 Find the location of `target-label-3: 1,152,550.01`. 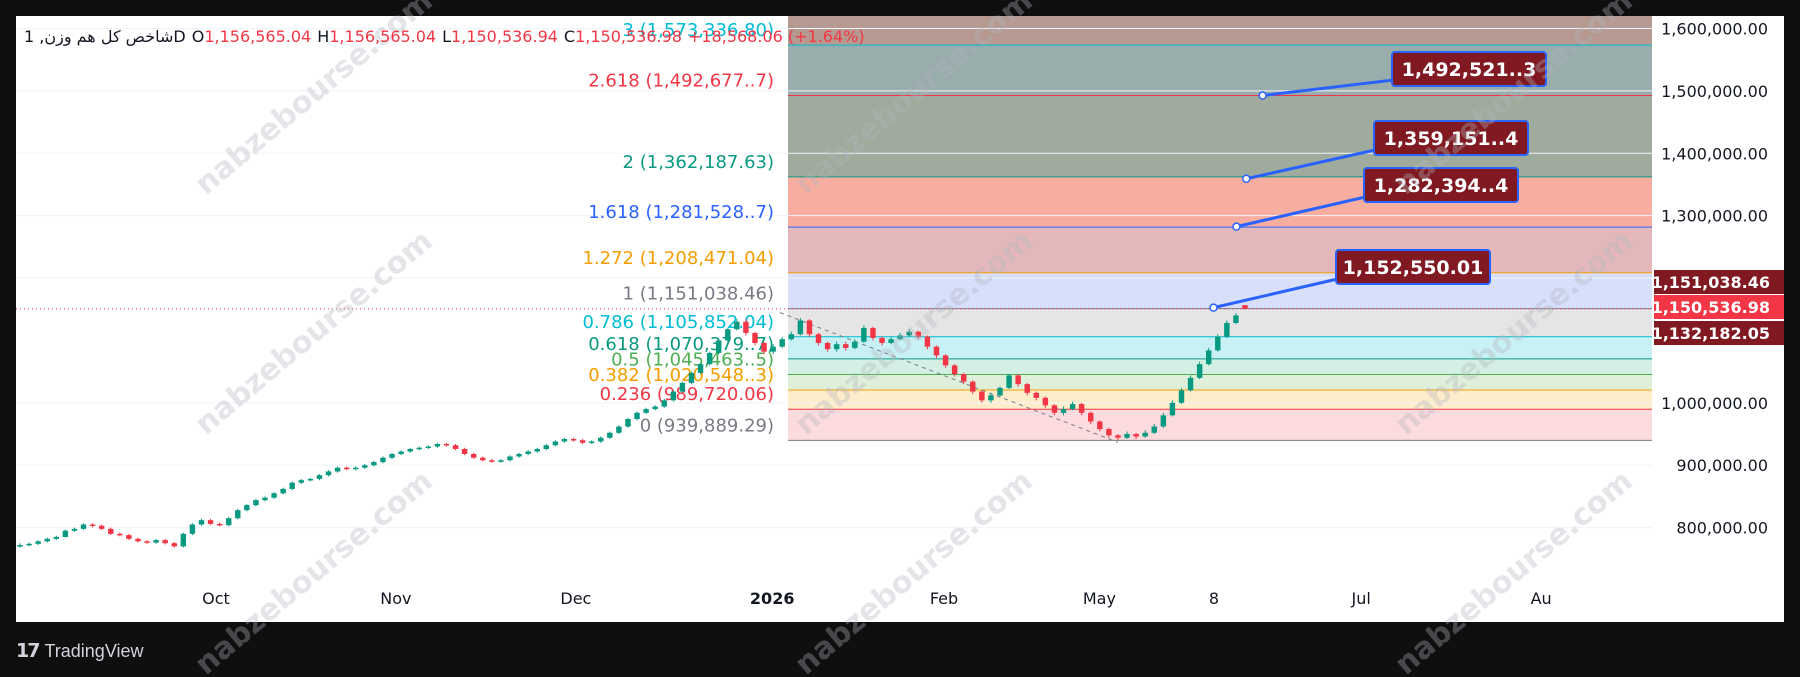

target-label-3: 1,152,550.01 is located at coordinates (1413, 268).